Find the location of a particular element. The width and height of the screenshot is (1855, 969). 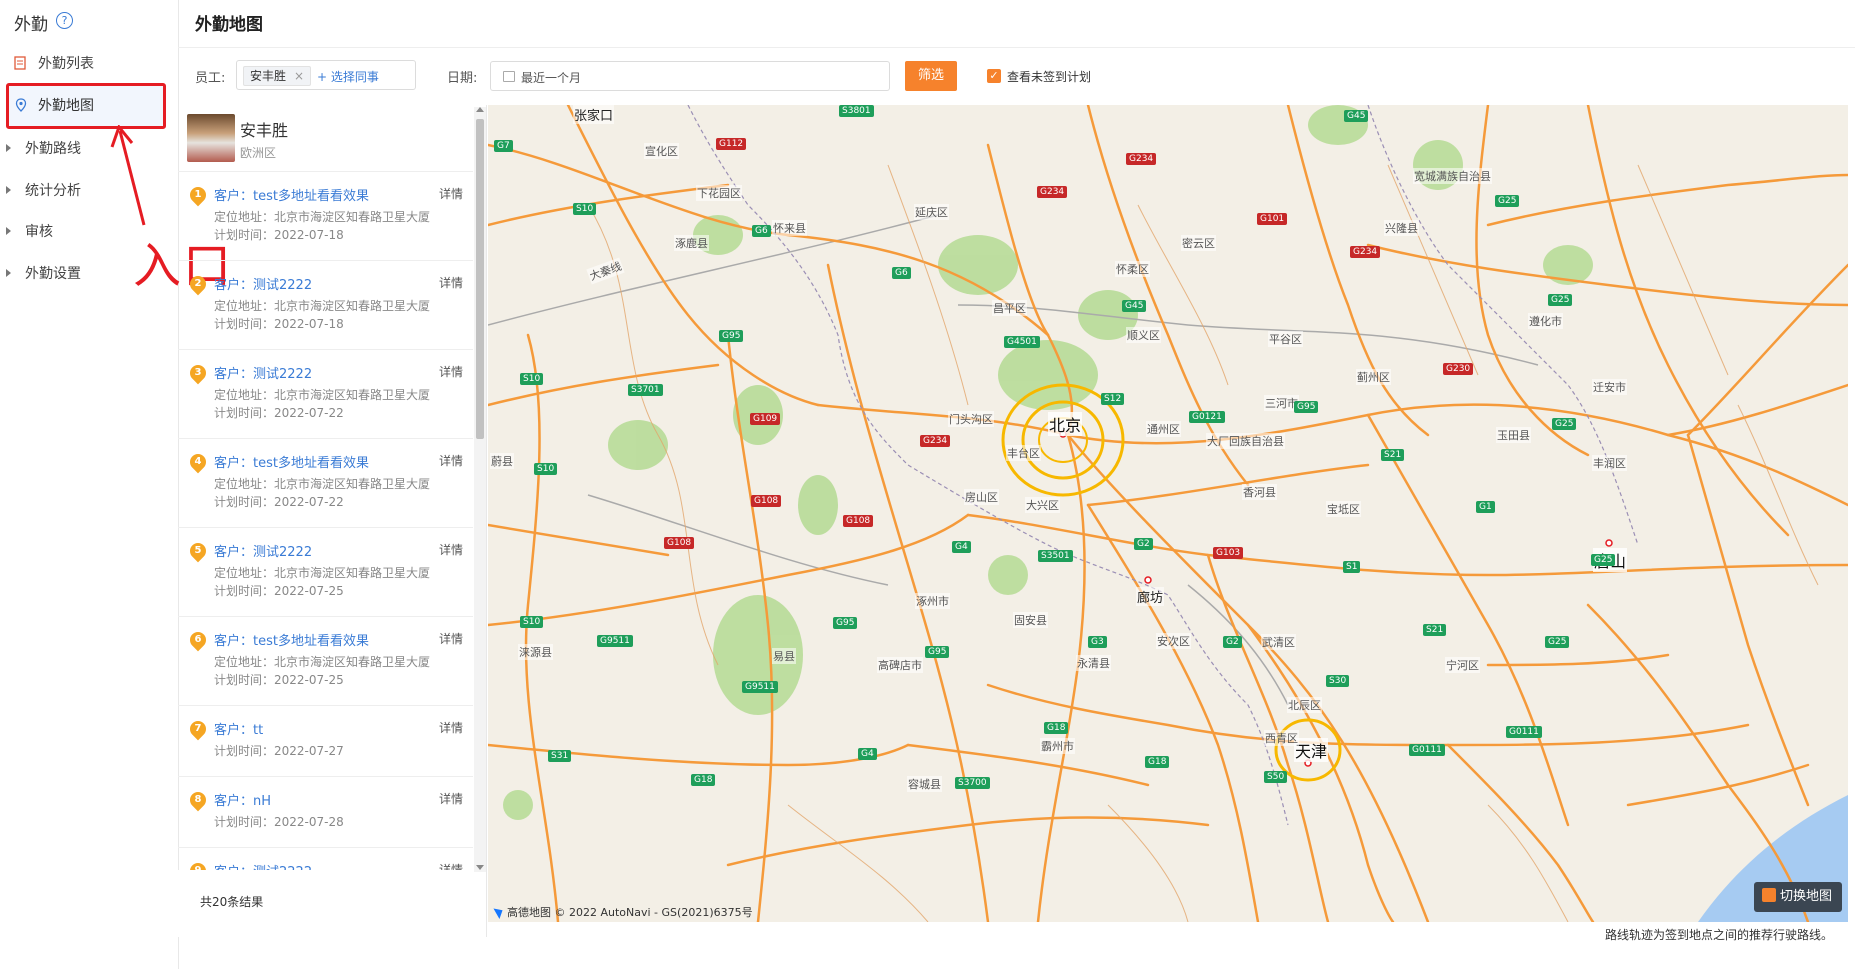

sidebar-item-settings: 外勤设置 is located at coordinates (75, 273).